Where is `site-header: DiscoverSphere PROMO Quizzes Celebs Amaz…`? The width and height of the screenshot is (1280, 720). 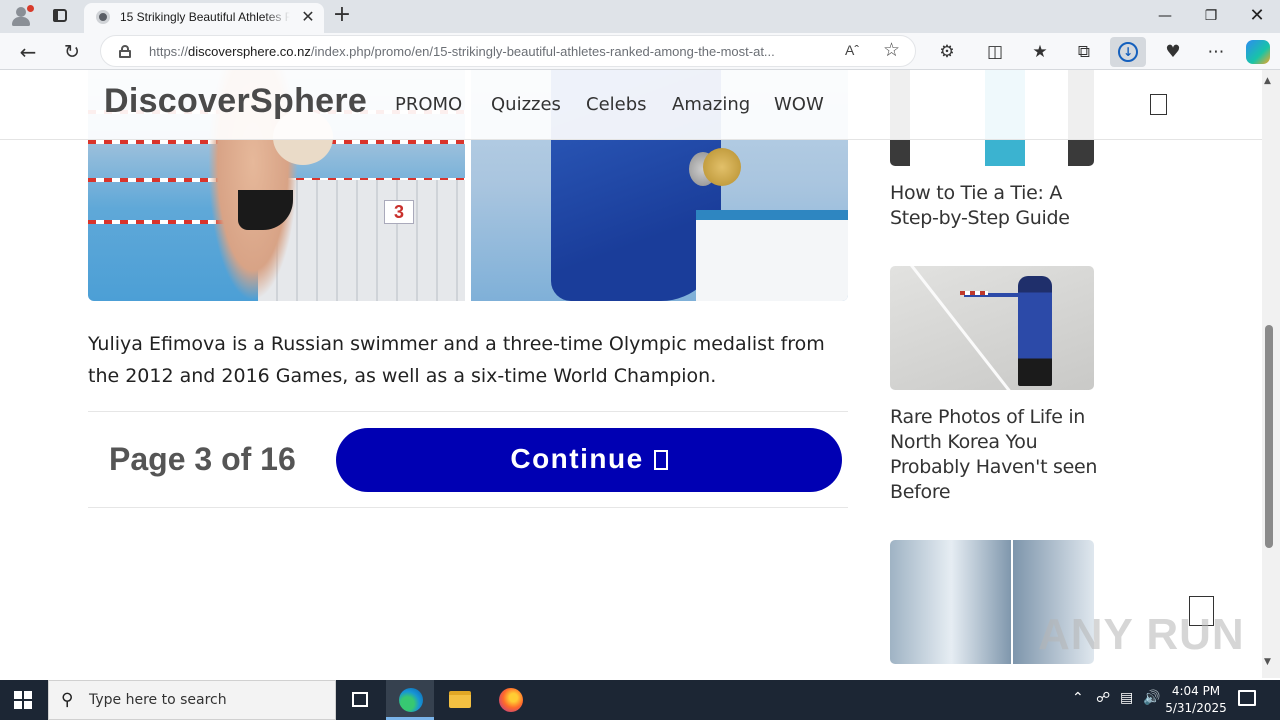 site-header: DiscoverSphere PROMO Quizzes Celebs Amaz… is located at coordinates (631, 105).